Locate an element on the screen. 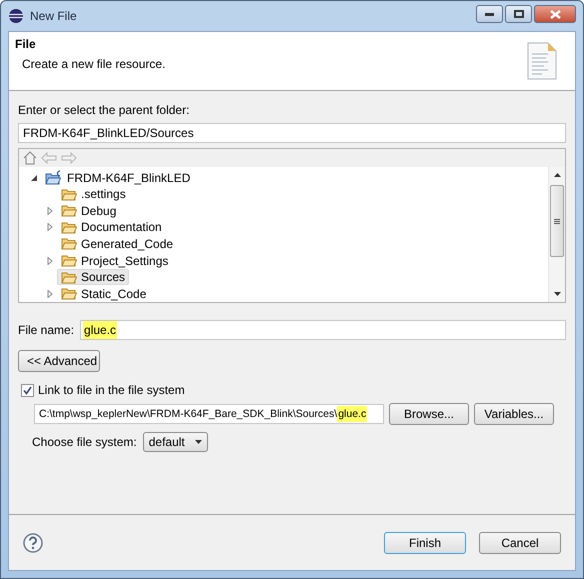 Image resolution: width=584 pixels, height=579 pixels. home-icon is located at coordinates (30, 158).